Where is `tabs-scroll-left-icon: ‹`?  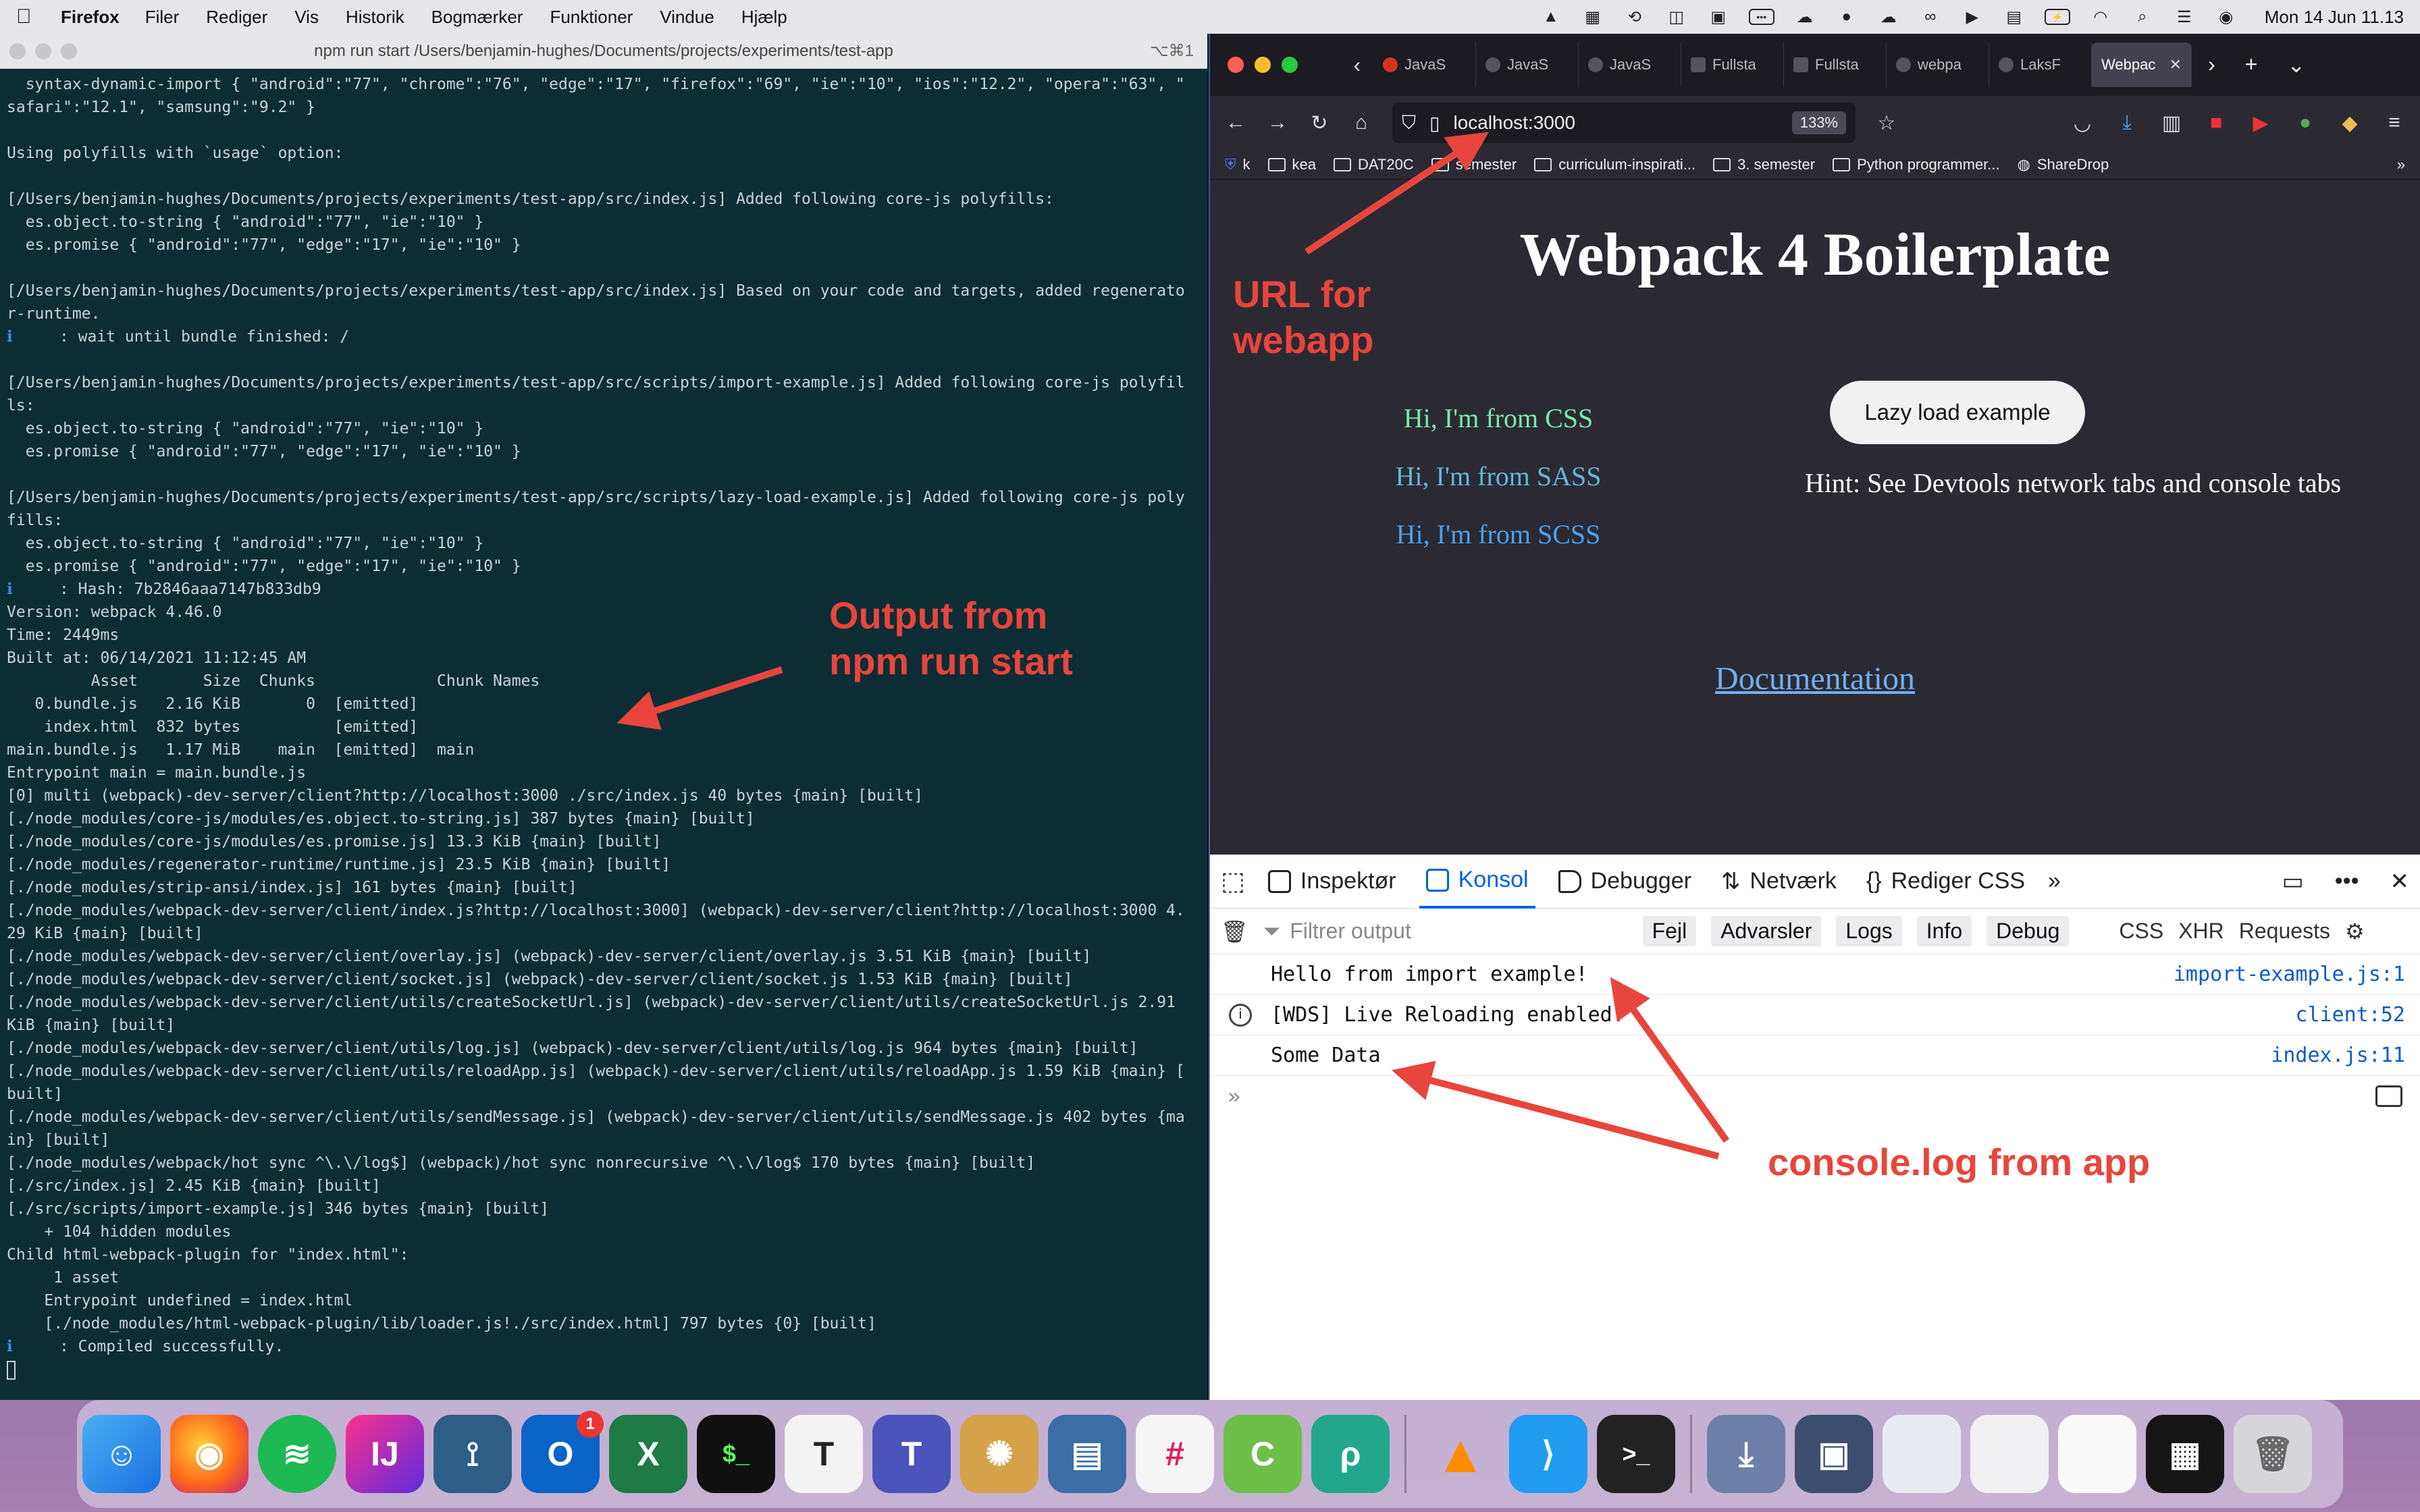
tabs-scroll-left-icon: ‹ is located at coordinates (1357, 65).